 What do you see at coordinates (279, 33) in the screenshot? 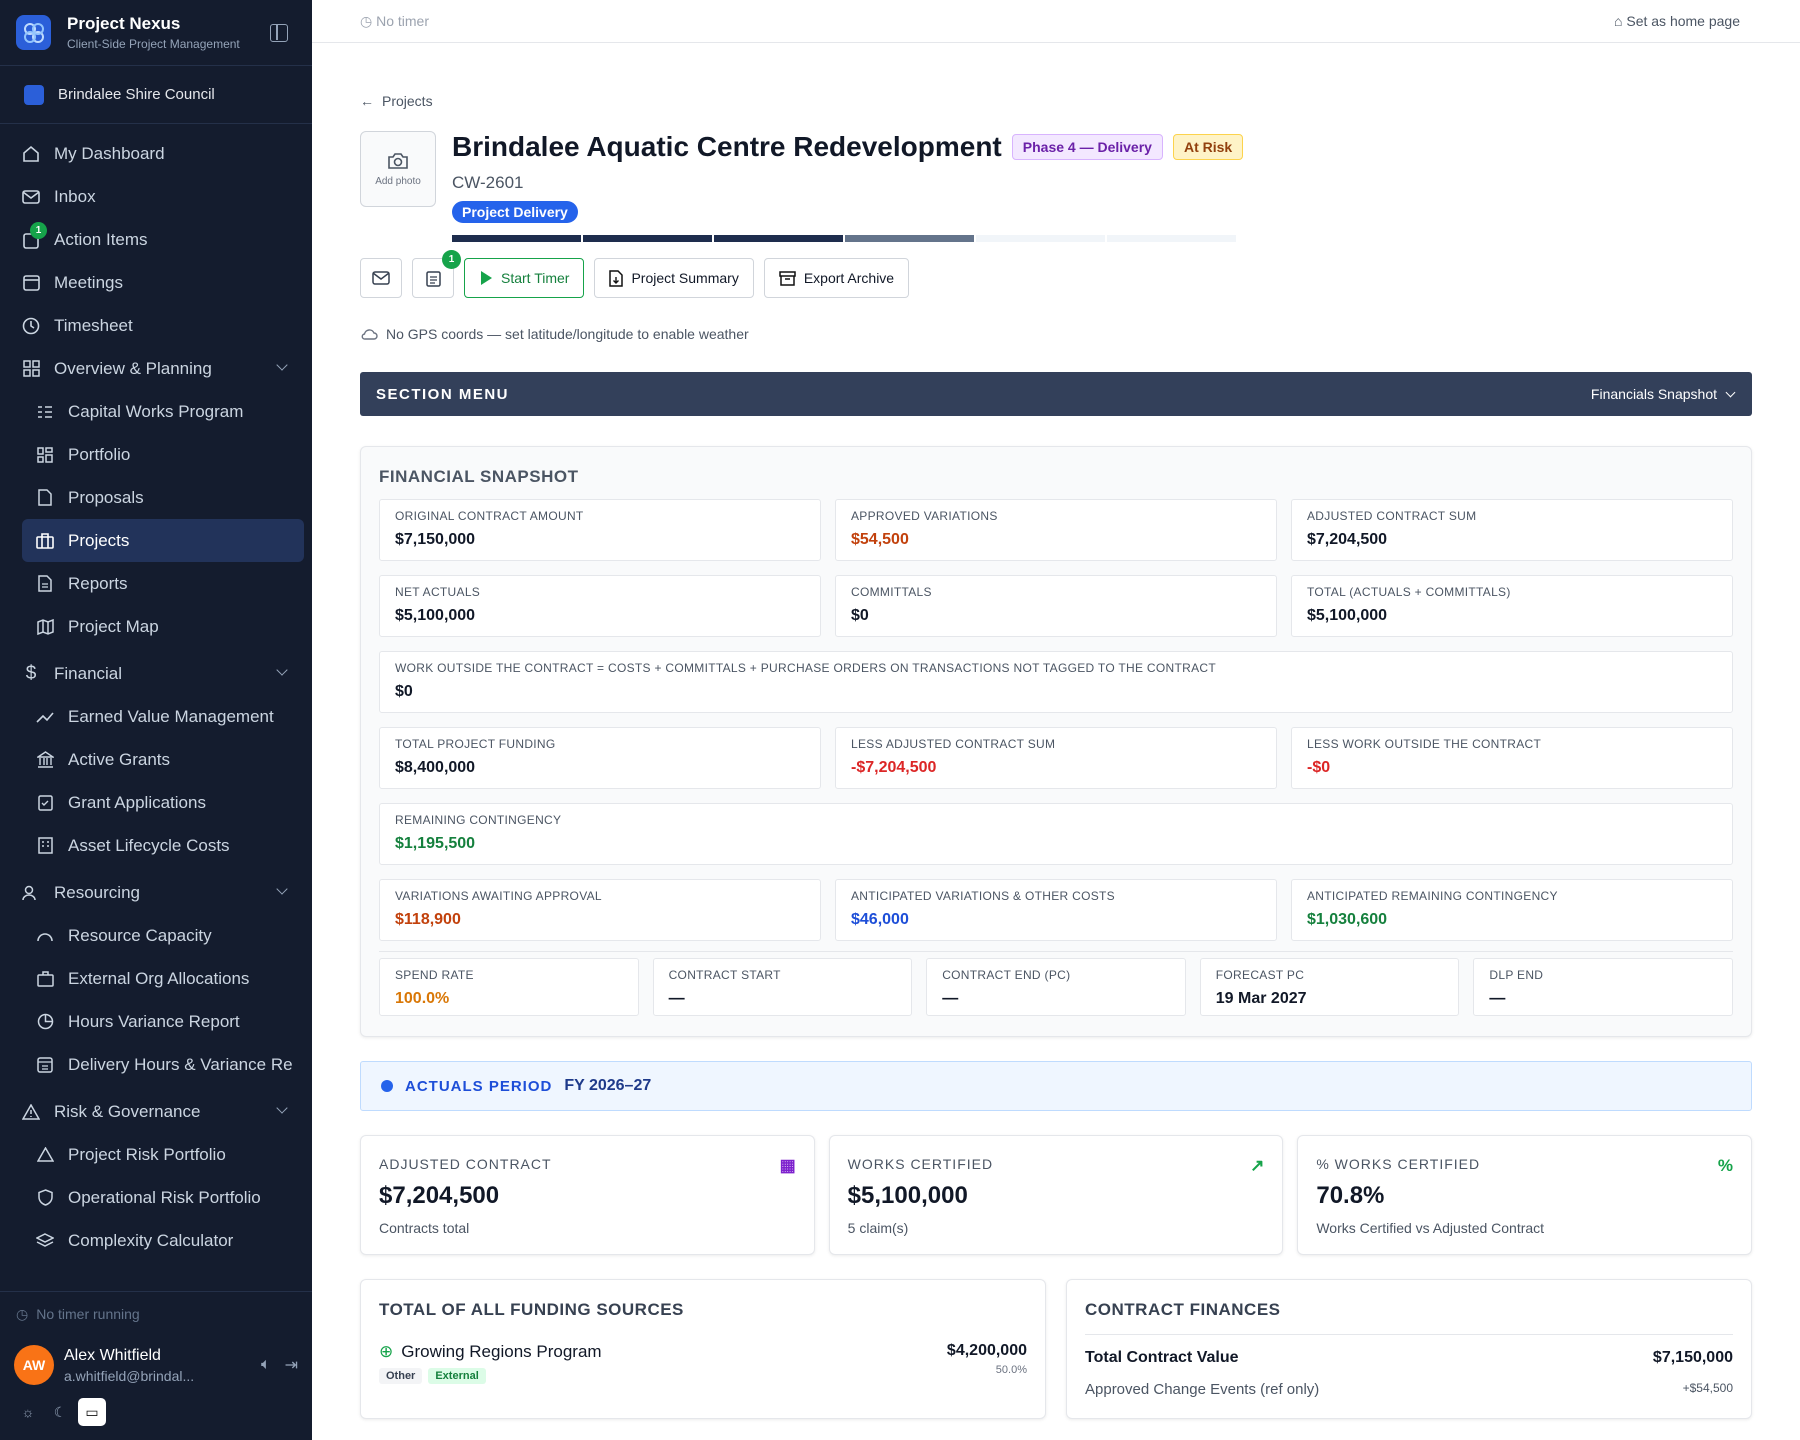
I see `collapse-sidebar-icon` at bounding box center [279, 33].